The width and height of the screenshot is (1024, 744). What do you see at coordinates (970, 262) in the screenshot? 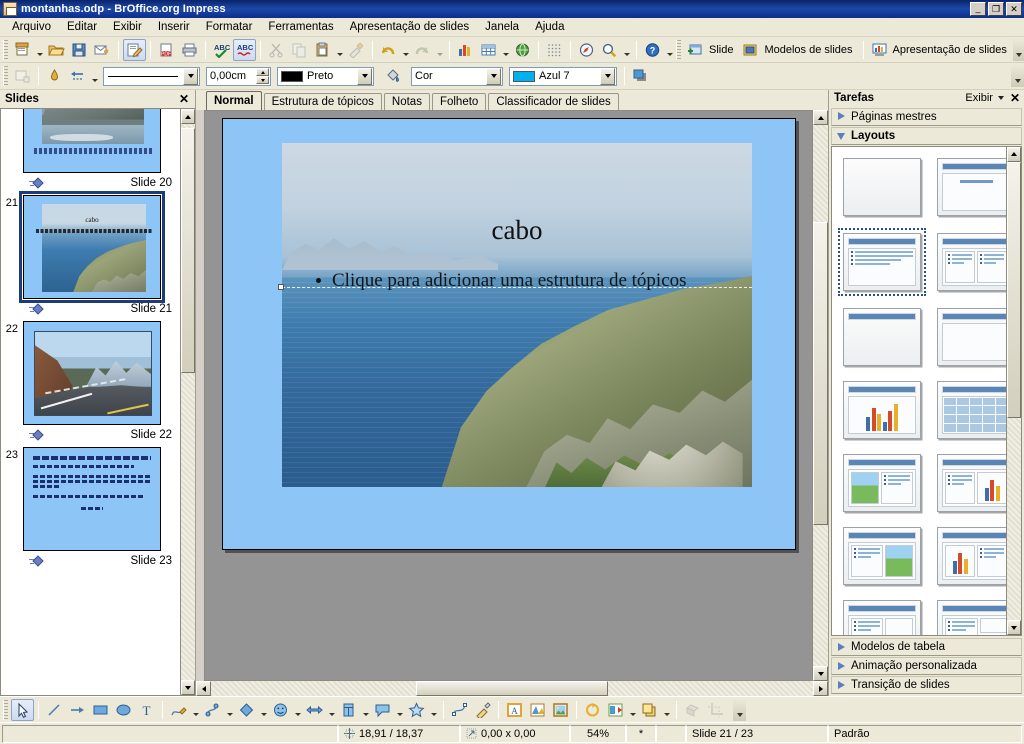
I see `layout-title-two-content` at bounding box center [970, 262].